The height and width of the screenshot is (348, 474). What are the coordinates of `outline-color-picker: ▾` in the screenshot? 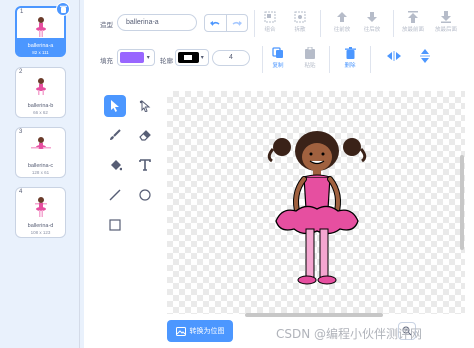 It's located at (192, 57).